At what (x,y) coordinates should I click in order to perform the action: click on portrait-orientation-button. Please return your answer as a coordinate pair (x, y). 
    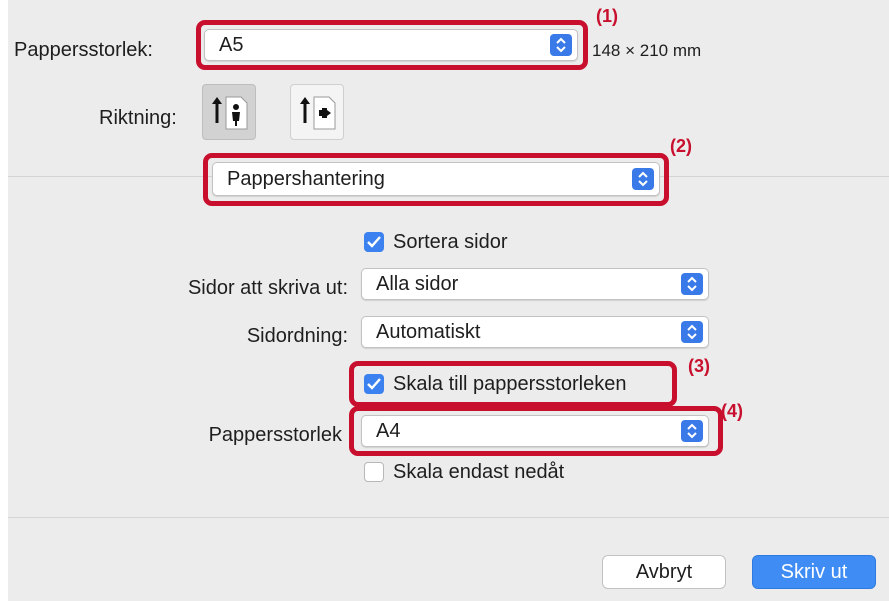
    Looking at the image, I should click on (229, 112).